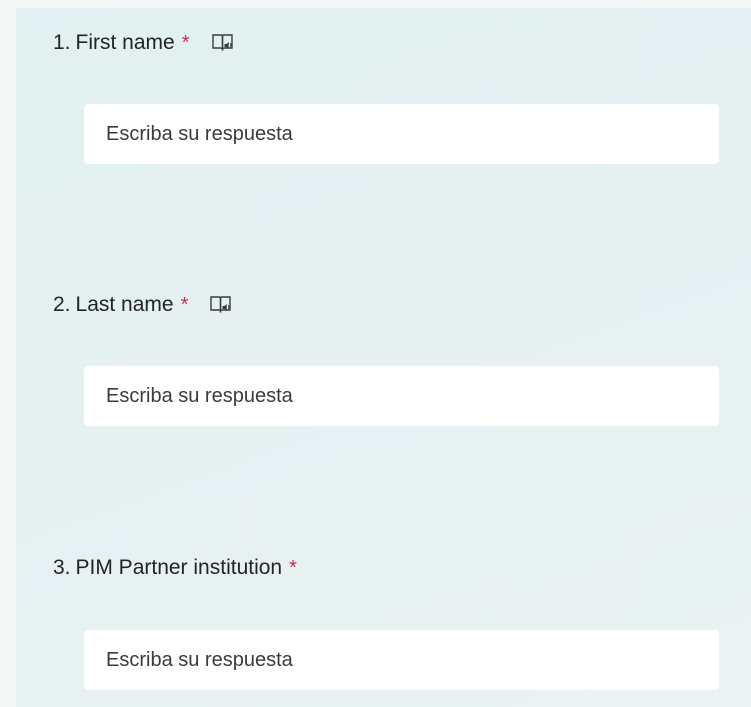 This screenshot has width=751, height=707. Describe the element at coordinates (62, 42) in the screenshot. I see `question-number: 1.` at that location.